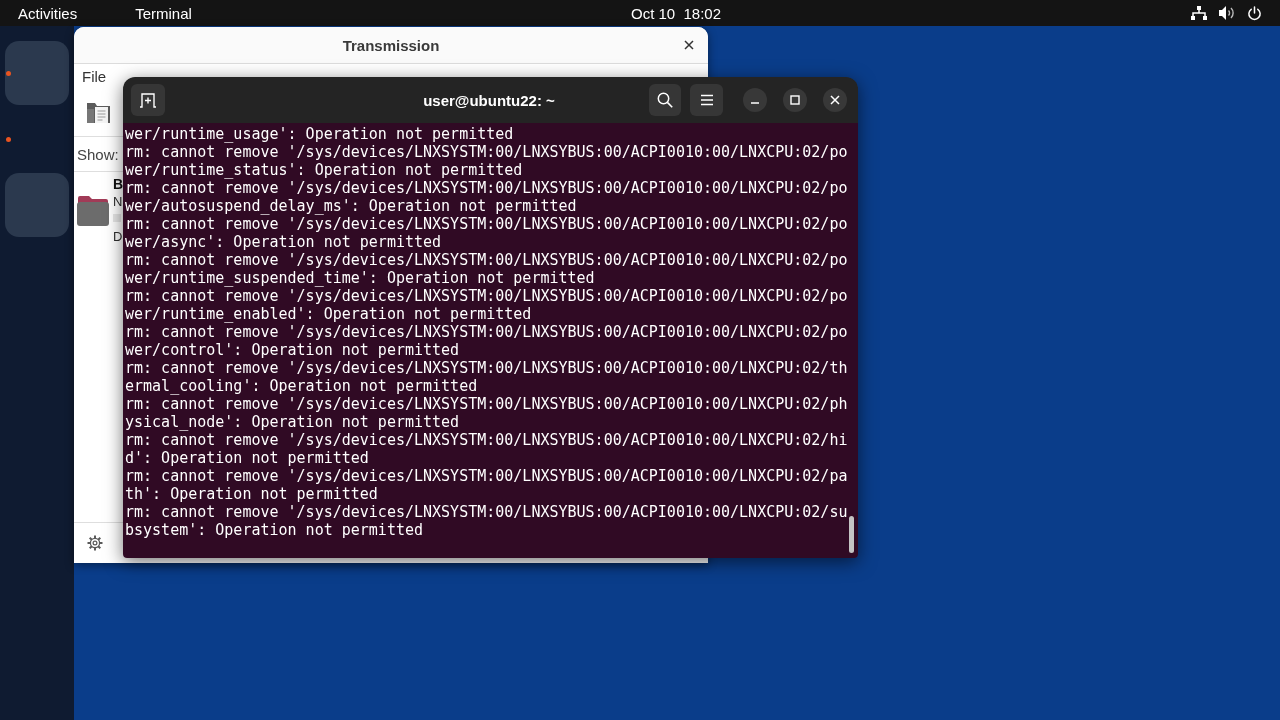 The image size is (1280, 720). What do you see at coordinates (118, 237) in the screenshot?
I see `torrent-details: D` at bounding box center [118, 237].